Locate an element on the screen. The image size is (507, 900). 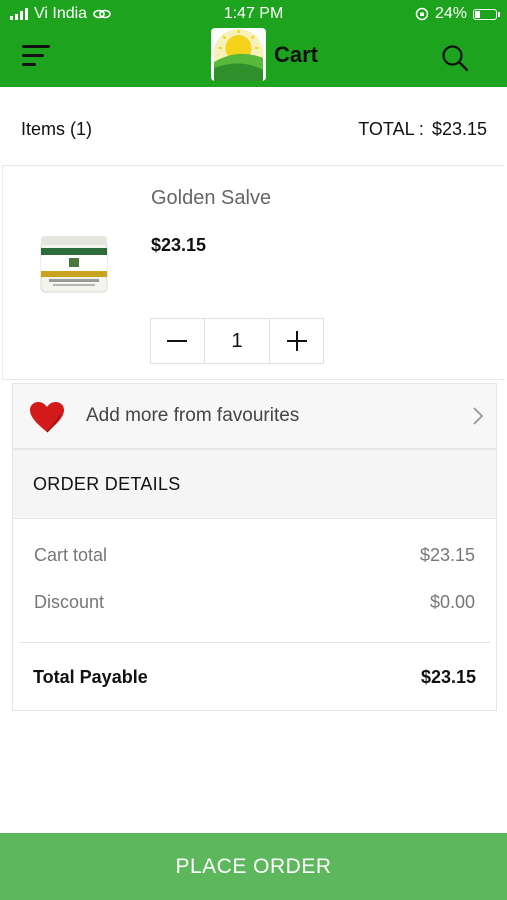
chevron-right-icon is located at coordinates (478, 416).